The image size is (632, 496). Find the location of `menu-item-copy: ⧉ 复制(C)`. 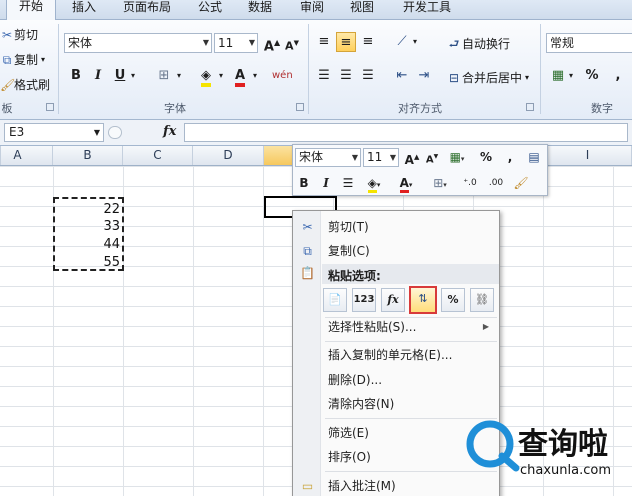

menu-item-copy: ⧉ 复制(C) is located at coordinates (396, 251).